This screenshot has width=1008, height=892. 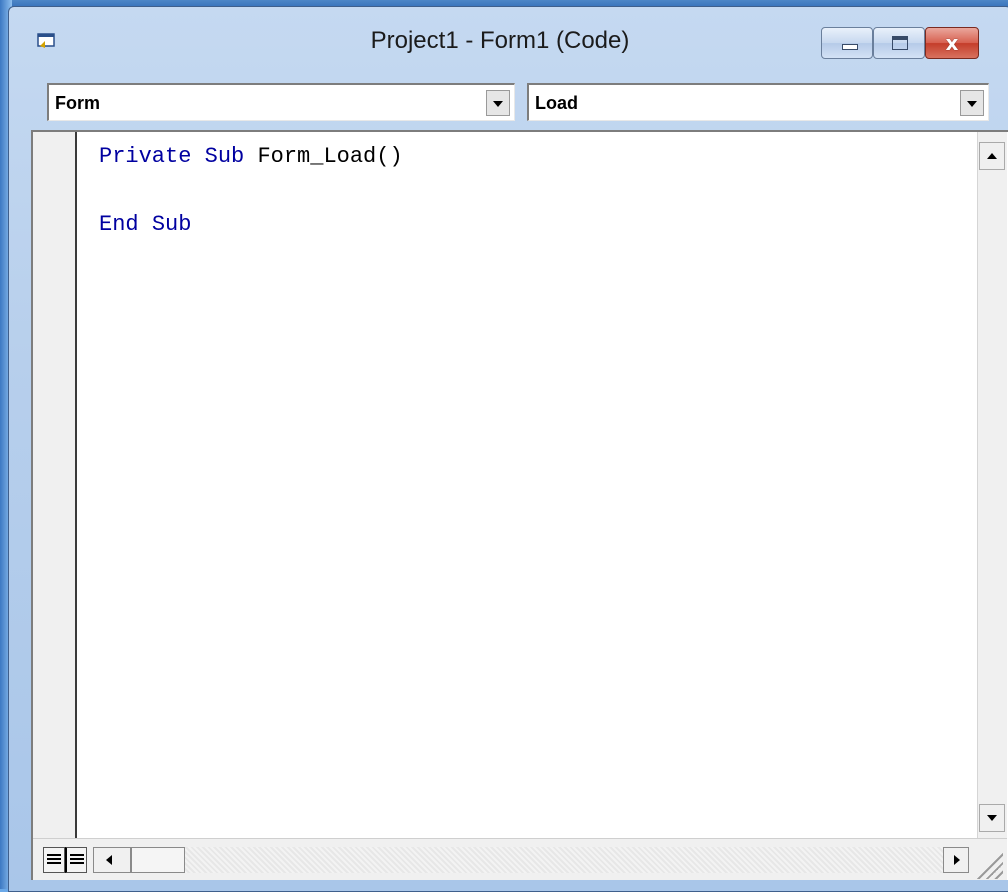 I want to click on procedure-dropdown-button, so click(x=972, y=103).